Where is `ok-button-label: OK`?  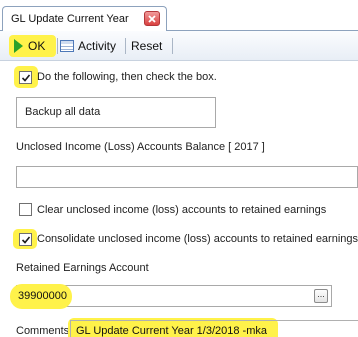 ok-button-label: OK is located at coordinates (37, 46).